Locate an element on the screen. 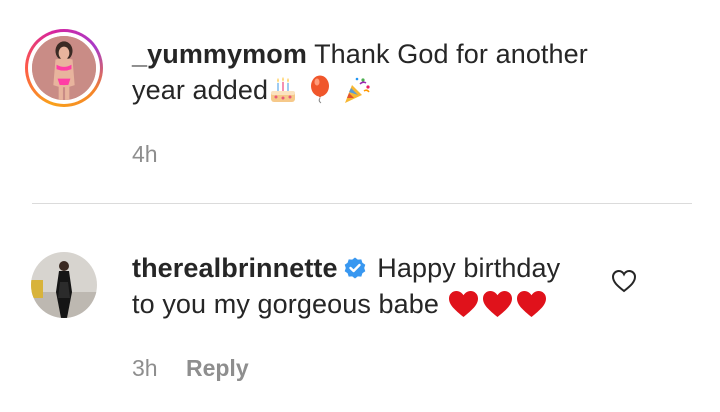 The image size is (720, 412). comment-timestamp: 3h is located at coordinates (145, 368).